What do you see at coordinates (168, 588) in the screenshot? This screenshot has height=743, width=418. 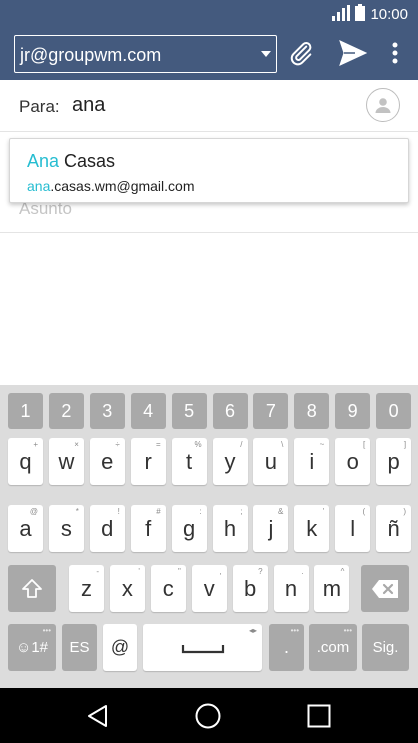 I see `key-c: " c` at bounding box center [168, 588].